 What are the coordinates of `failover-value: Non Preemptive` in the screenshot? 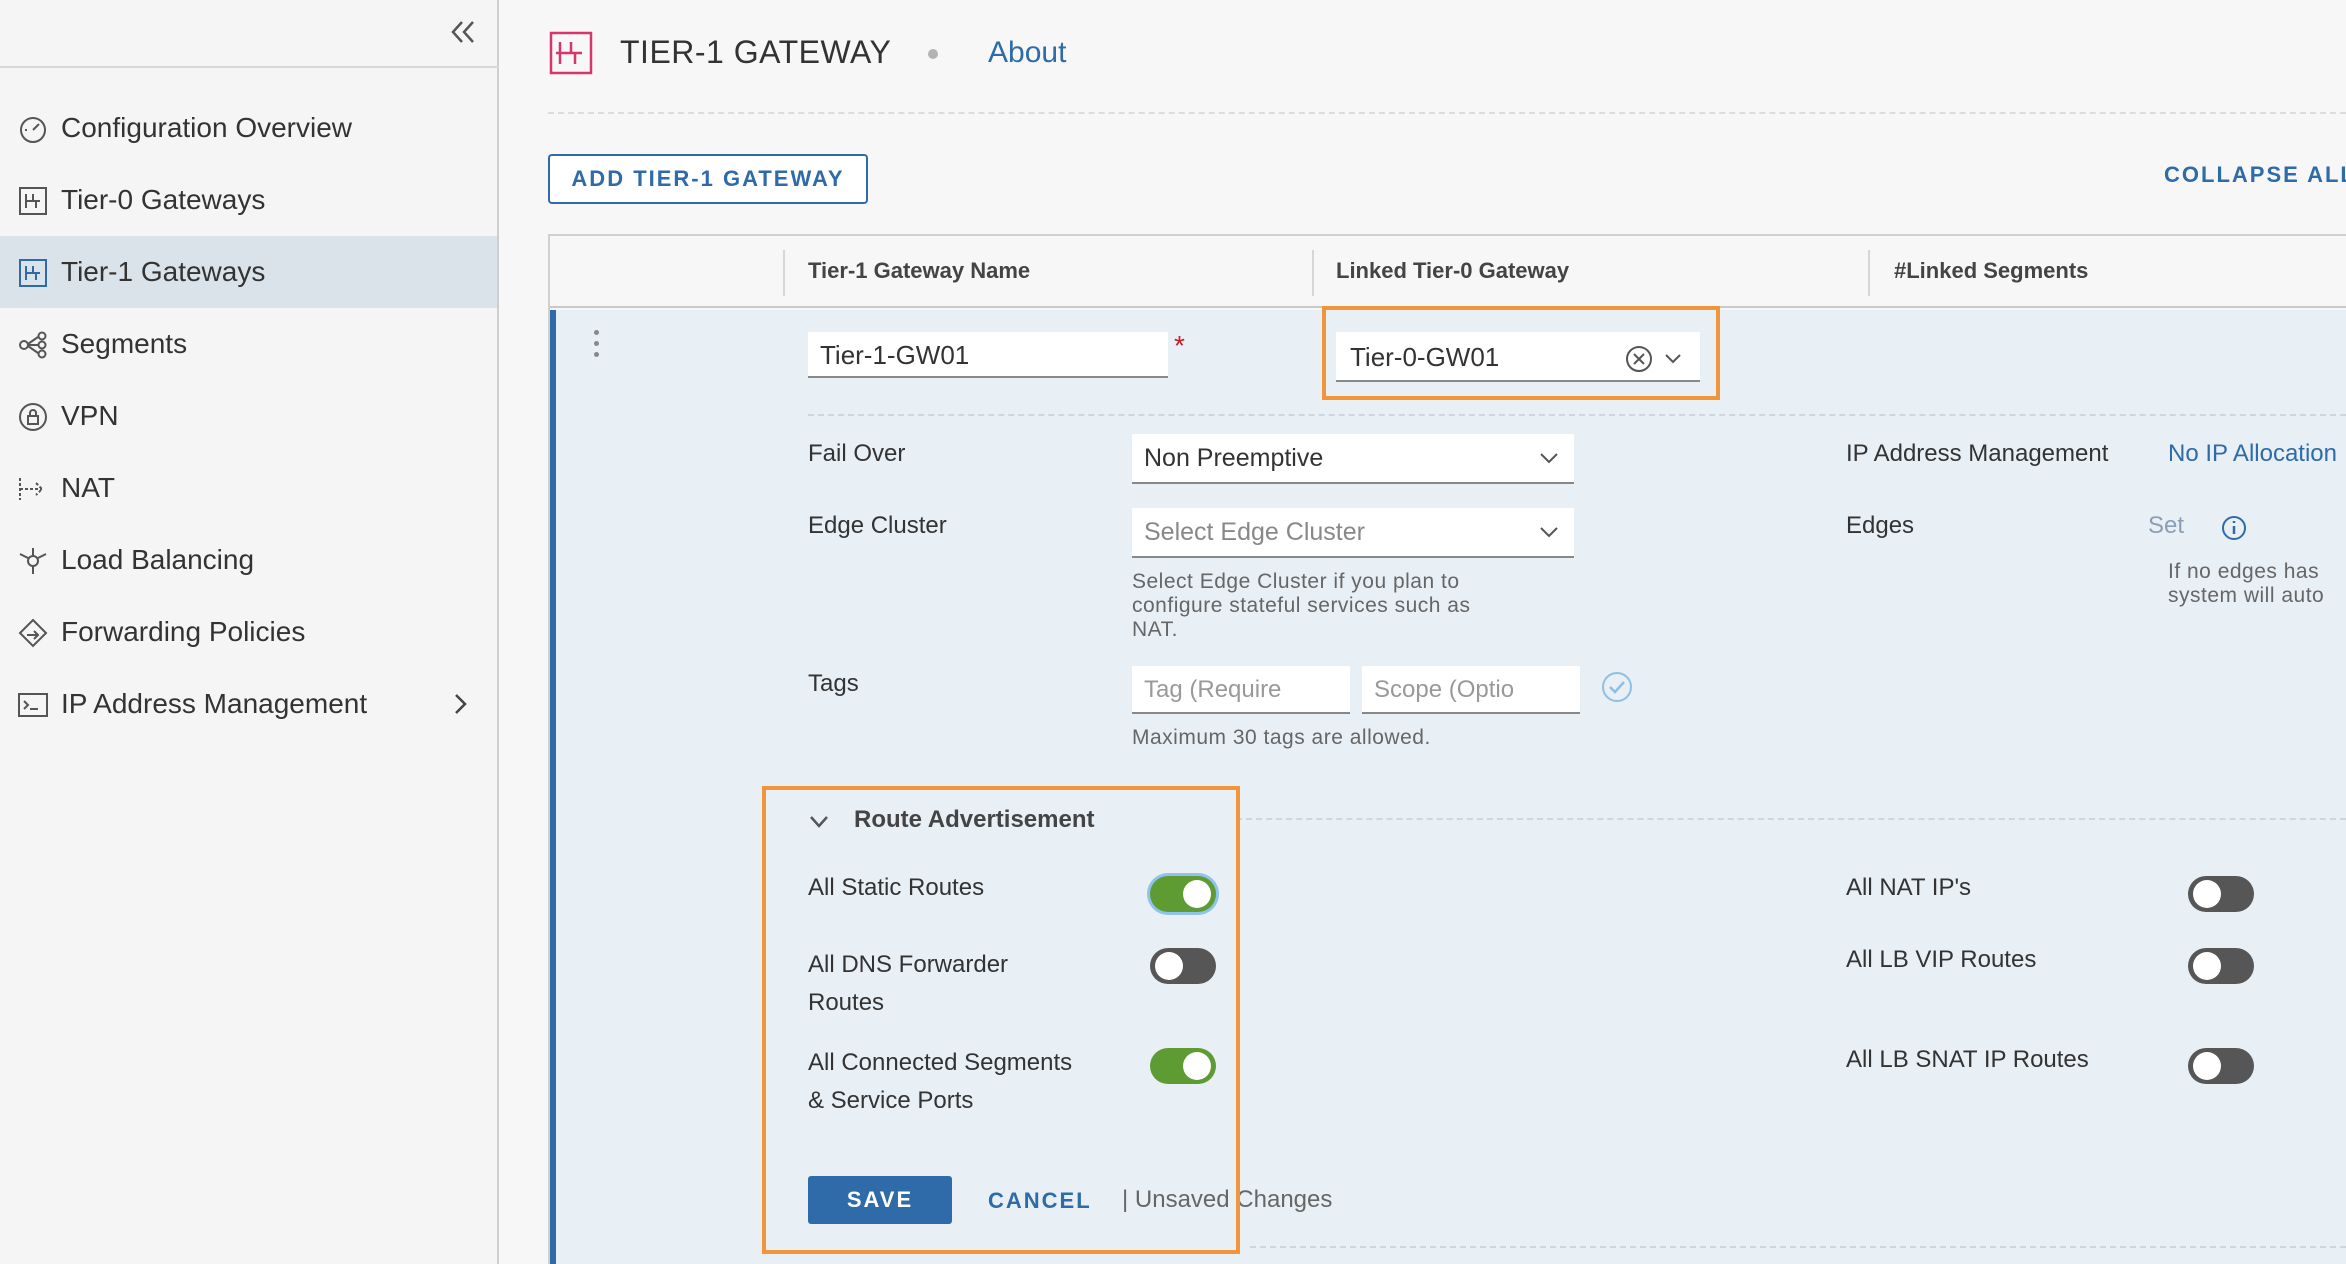 It's located at (1234, 458).